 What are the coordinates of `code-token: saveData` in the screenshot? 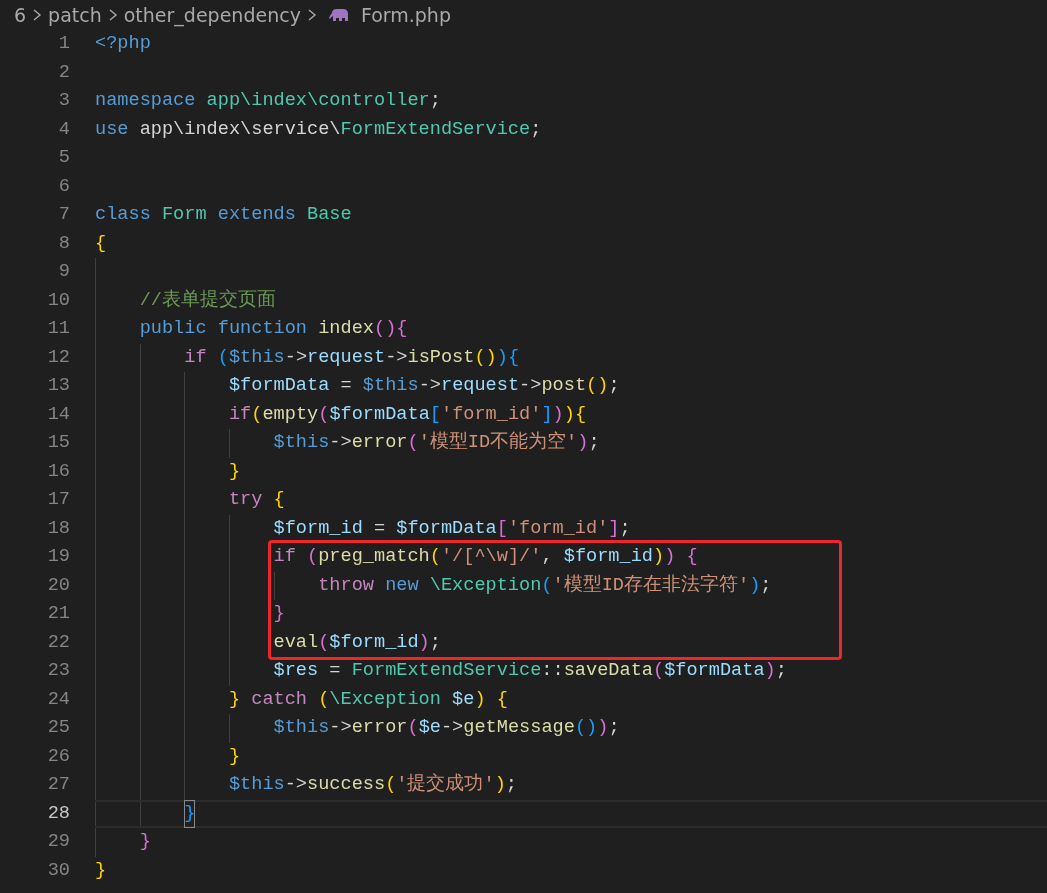 It's located at (608, 671).